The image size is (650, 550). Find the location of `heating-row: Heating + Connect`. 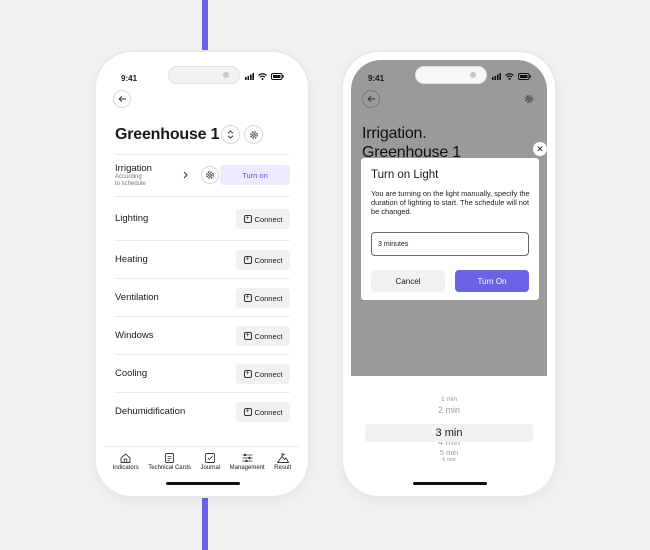

heating-row: Heating + Connect is located at coordinates (202, 259).